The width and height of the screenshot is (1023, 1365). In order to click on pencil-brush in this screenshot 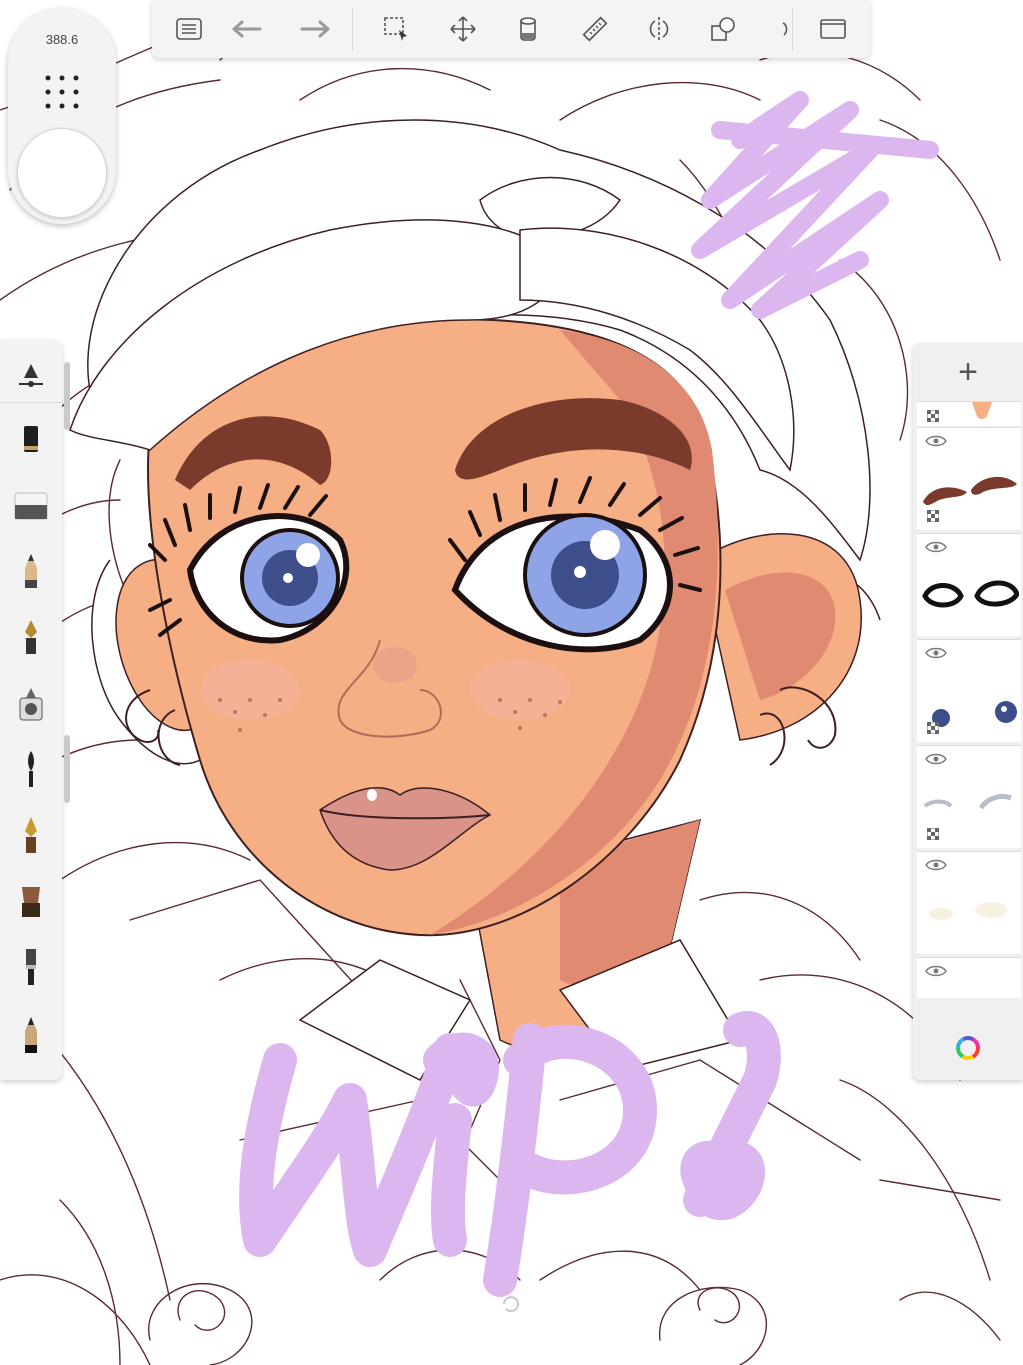, I will do `click(31, 571)`.